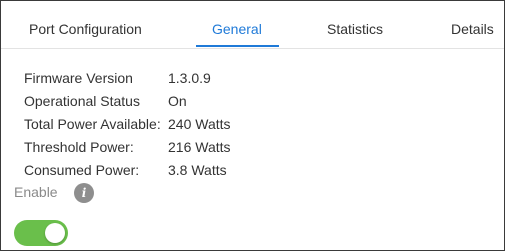  What do you see at coordinates (199, 124) in the screenshot?
I see `info-value: 240 Watts` at bounding box center [199, 124].